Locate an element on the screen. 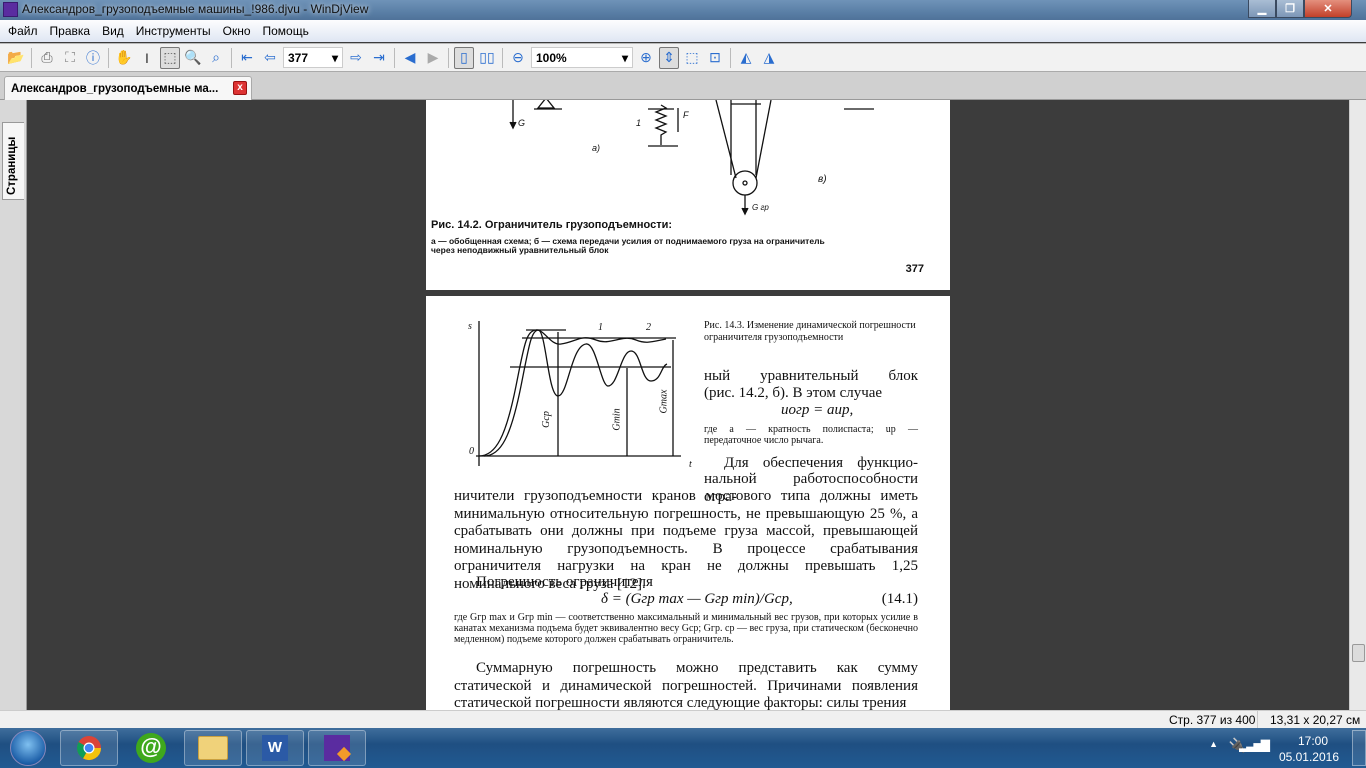 The height and width of the screenshot is (768, 1366). rotate-left-icon: ◭ is located at coordinates (746, 58).